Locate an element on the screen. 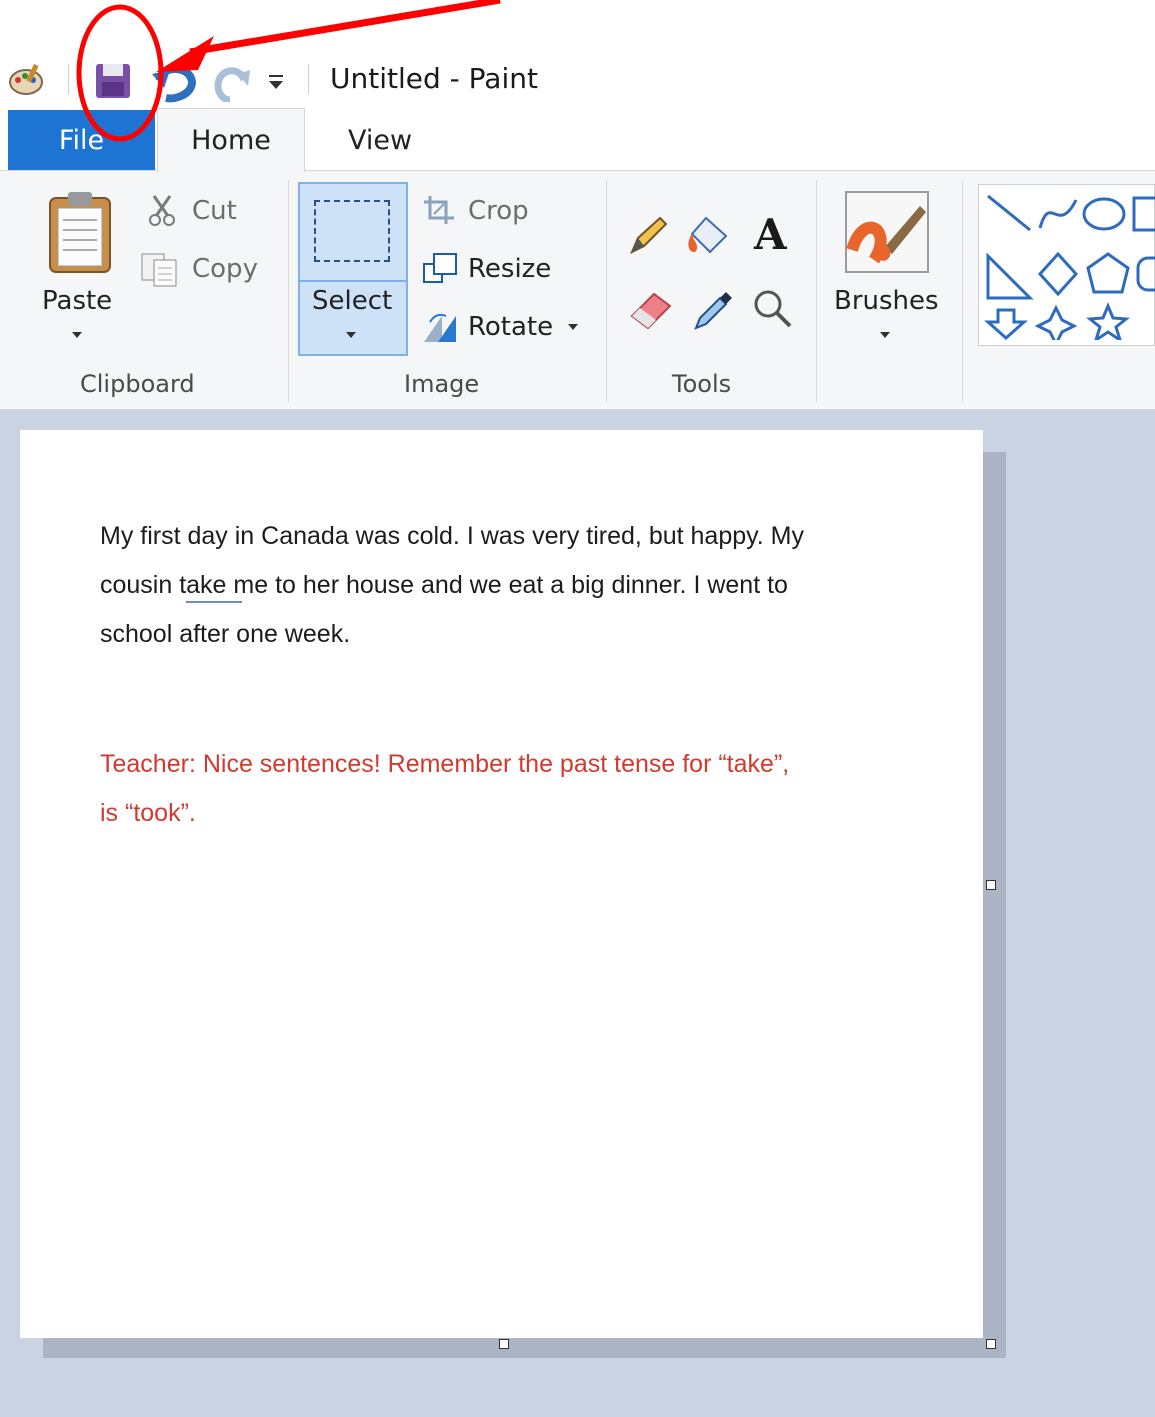 The width and height of the screenshot is (1155, 1417). resize-icon is located at coordinates (440, 268).